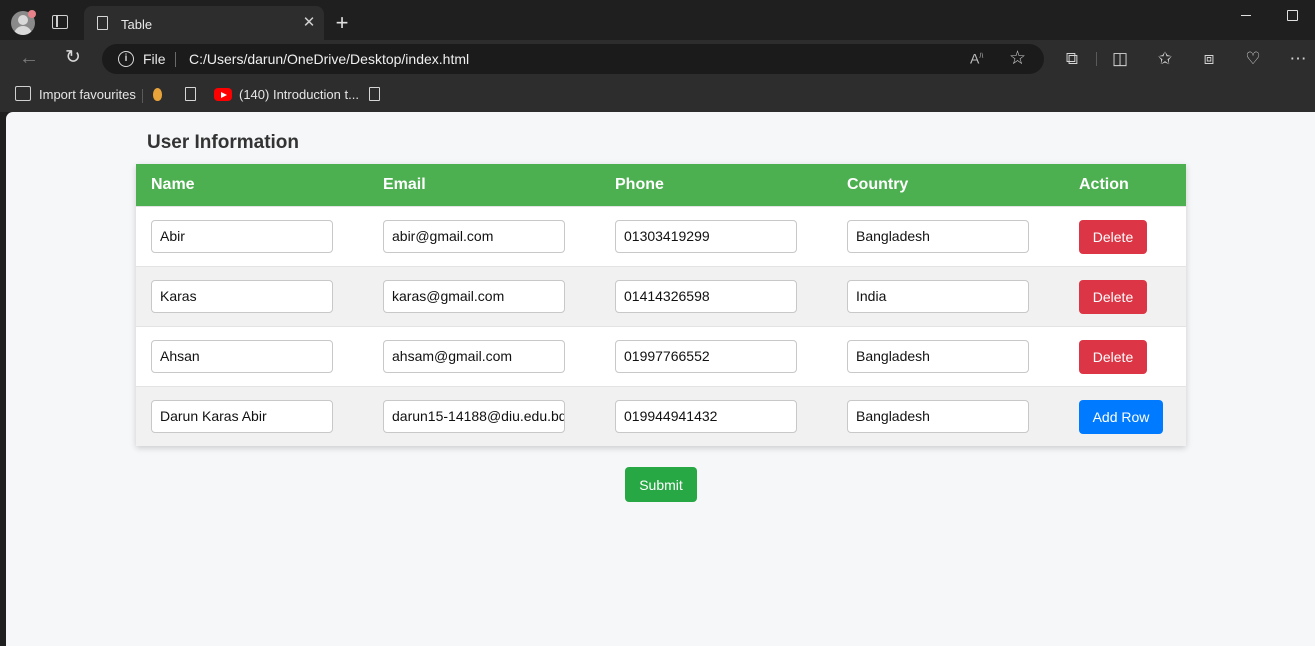 The height and width of the screenshot is (646, 1315). I want to click on email-input: abir@gmail.com, so click(474, 236).